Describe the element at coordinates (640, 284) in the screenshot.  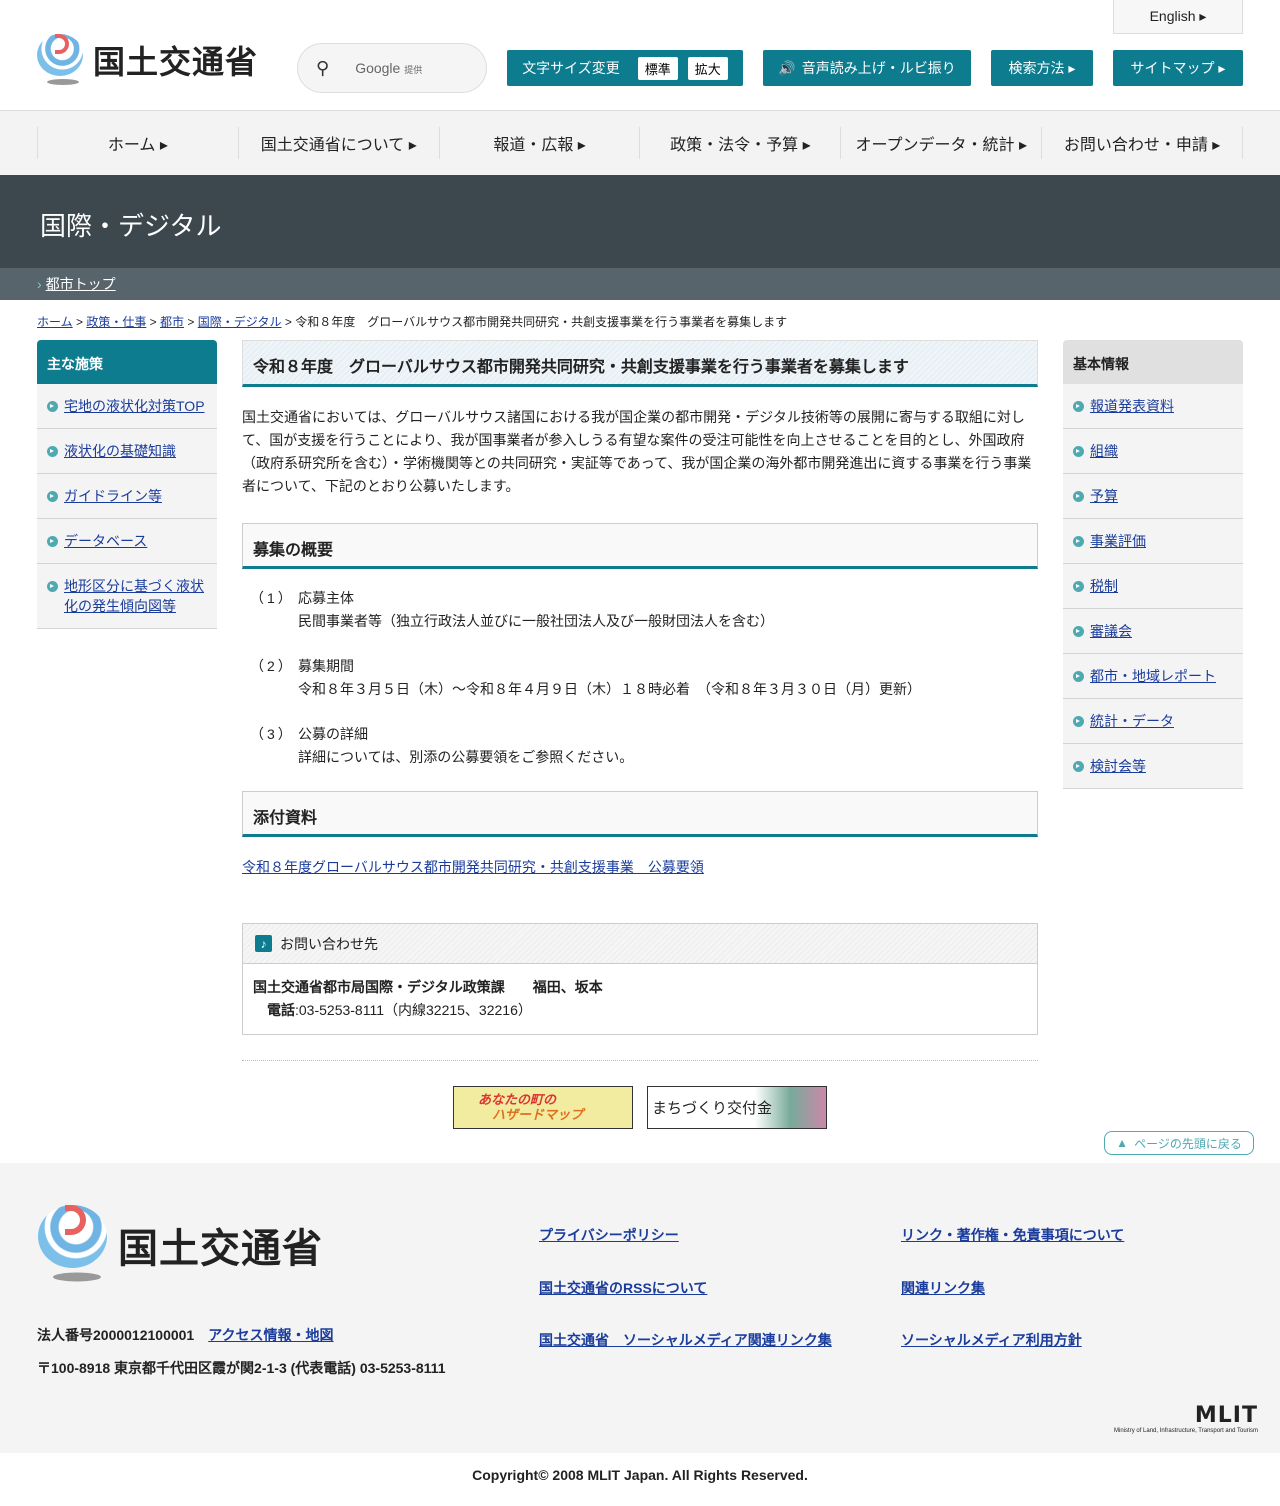
I see `sub-nav: › 都市トップ` at that location.